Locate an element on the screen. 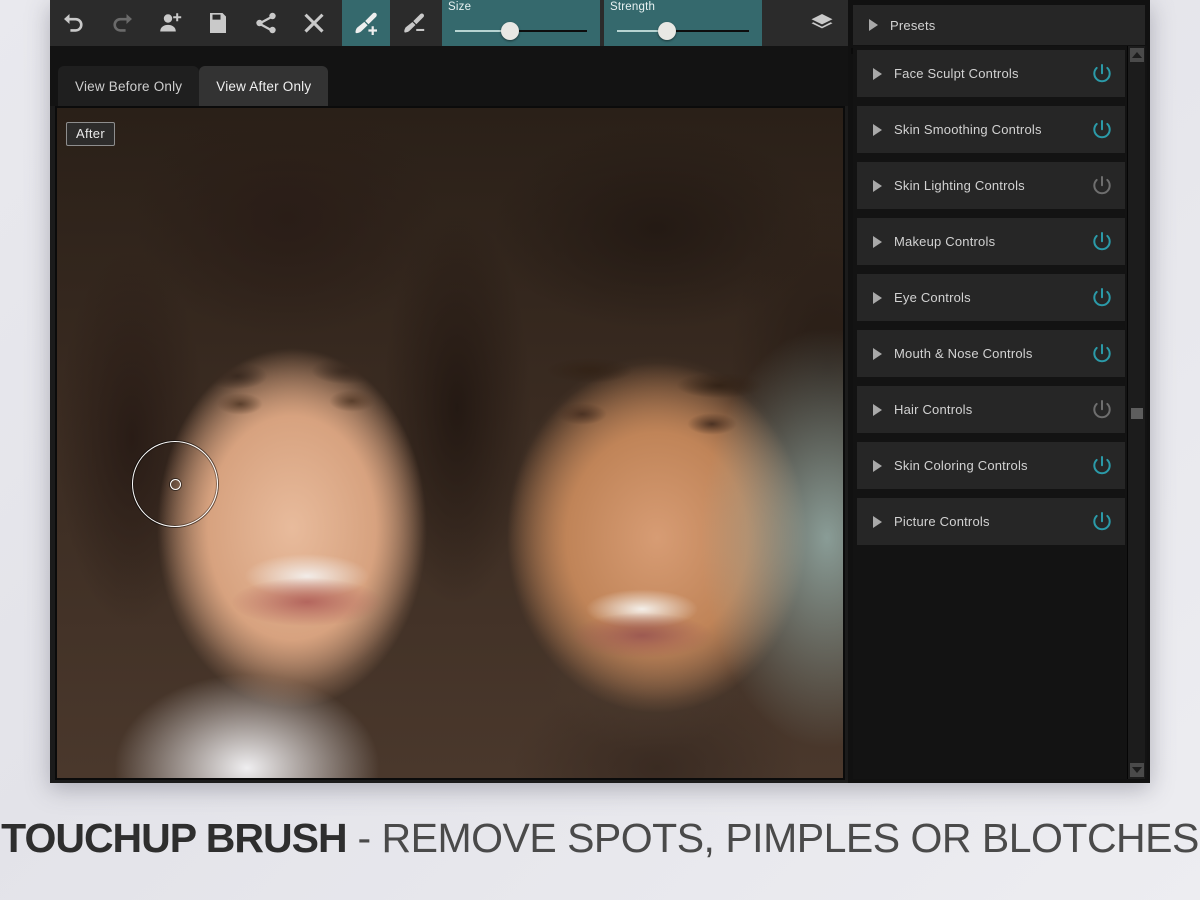 The height and width of the screenshot is (900, 1200). presets-label: Presets is located at coordinates (913, 25).